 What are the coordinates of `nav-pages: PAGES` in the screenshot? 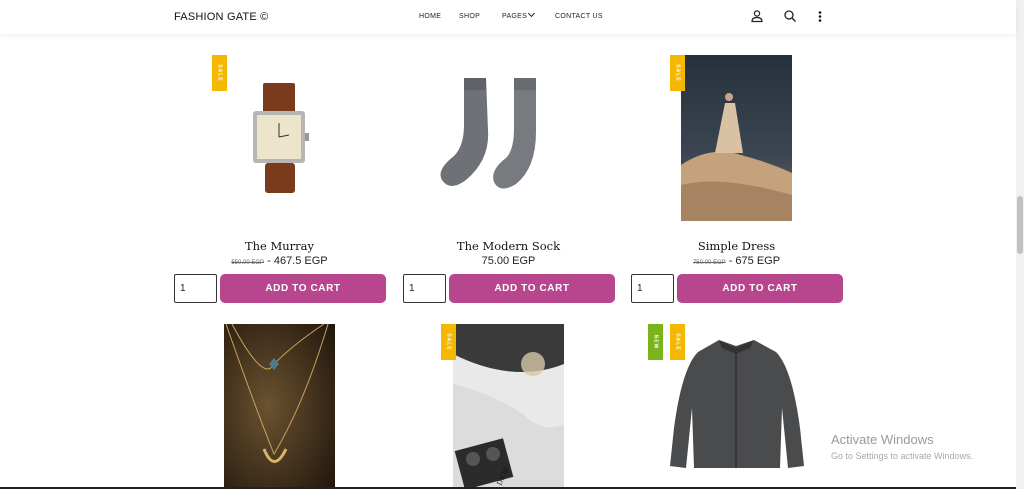 It's located at (519, 14).